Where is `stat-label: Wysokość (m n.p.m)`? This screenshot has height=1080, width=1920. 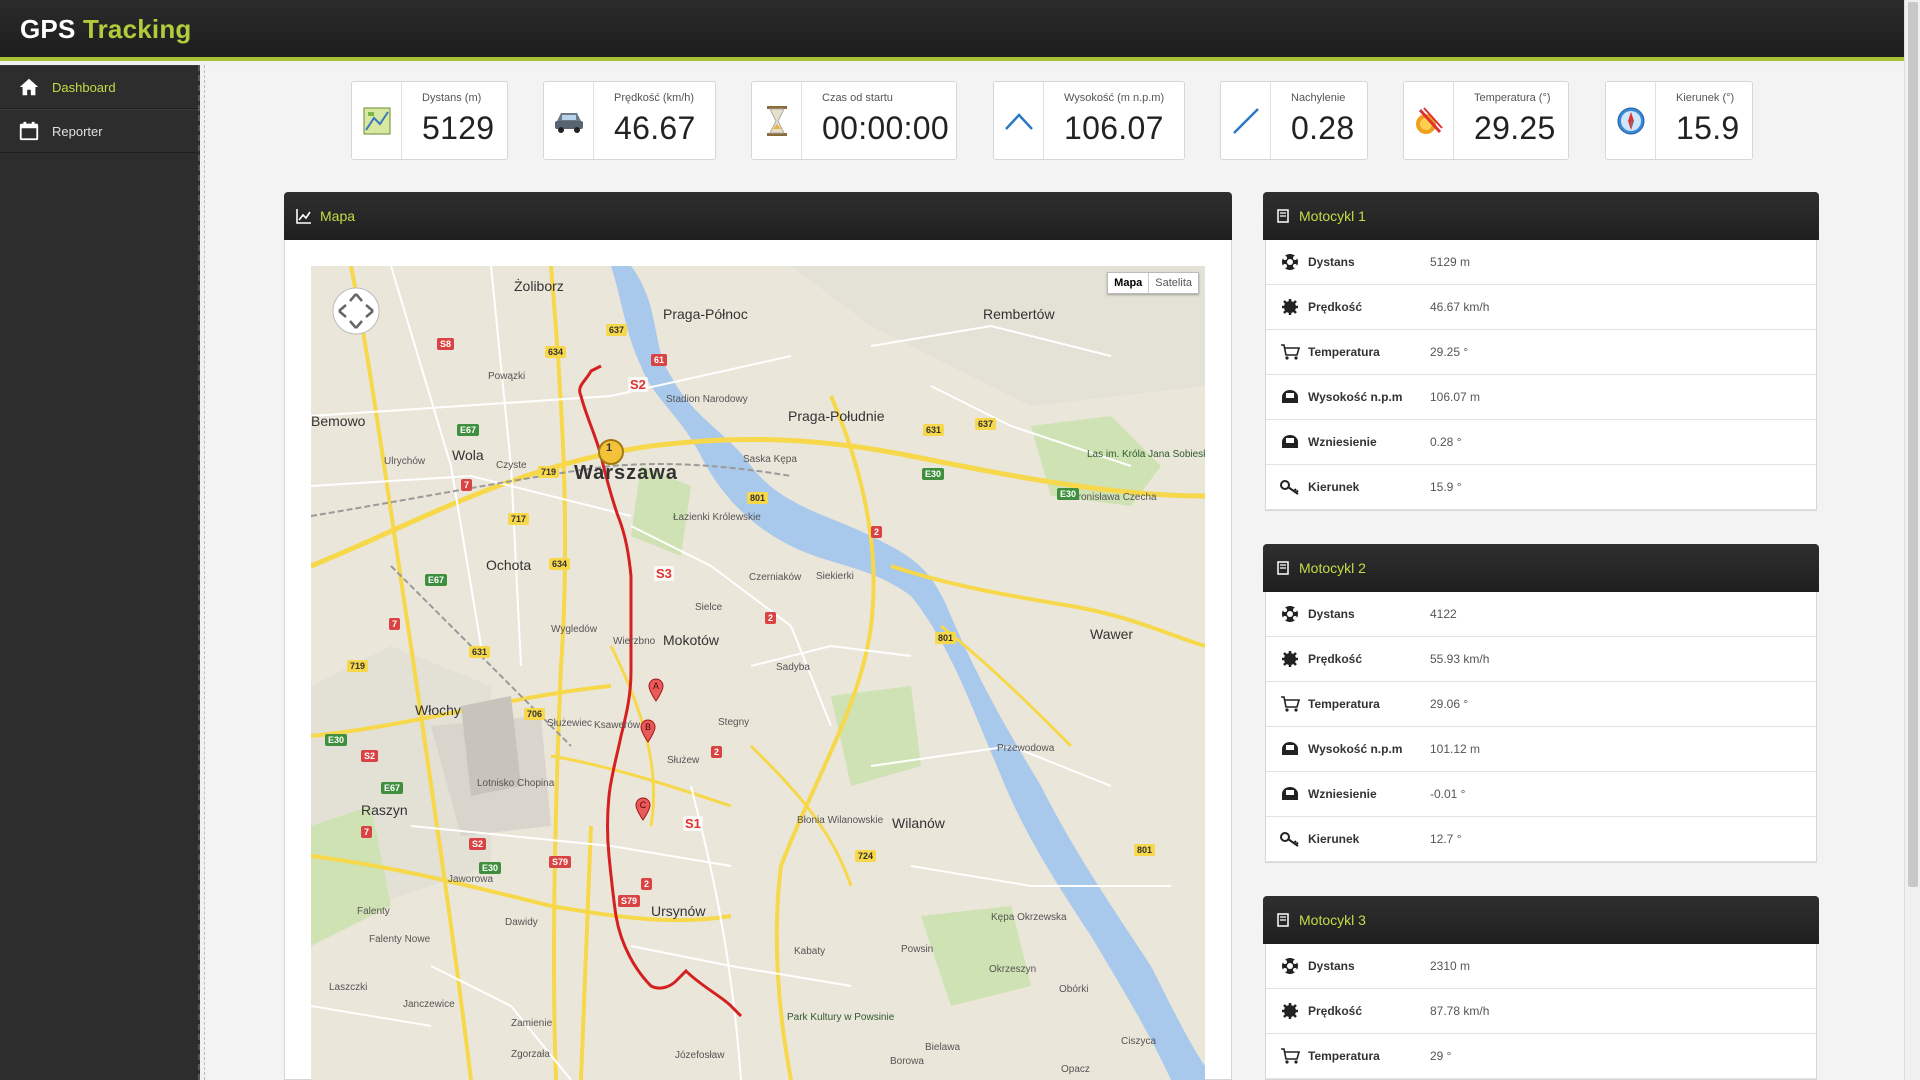 stat-label: Wysokość (m n.p.m) is located at coordinates (1114, 98).